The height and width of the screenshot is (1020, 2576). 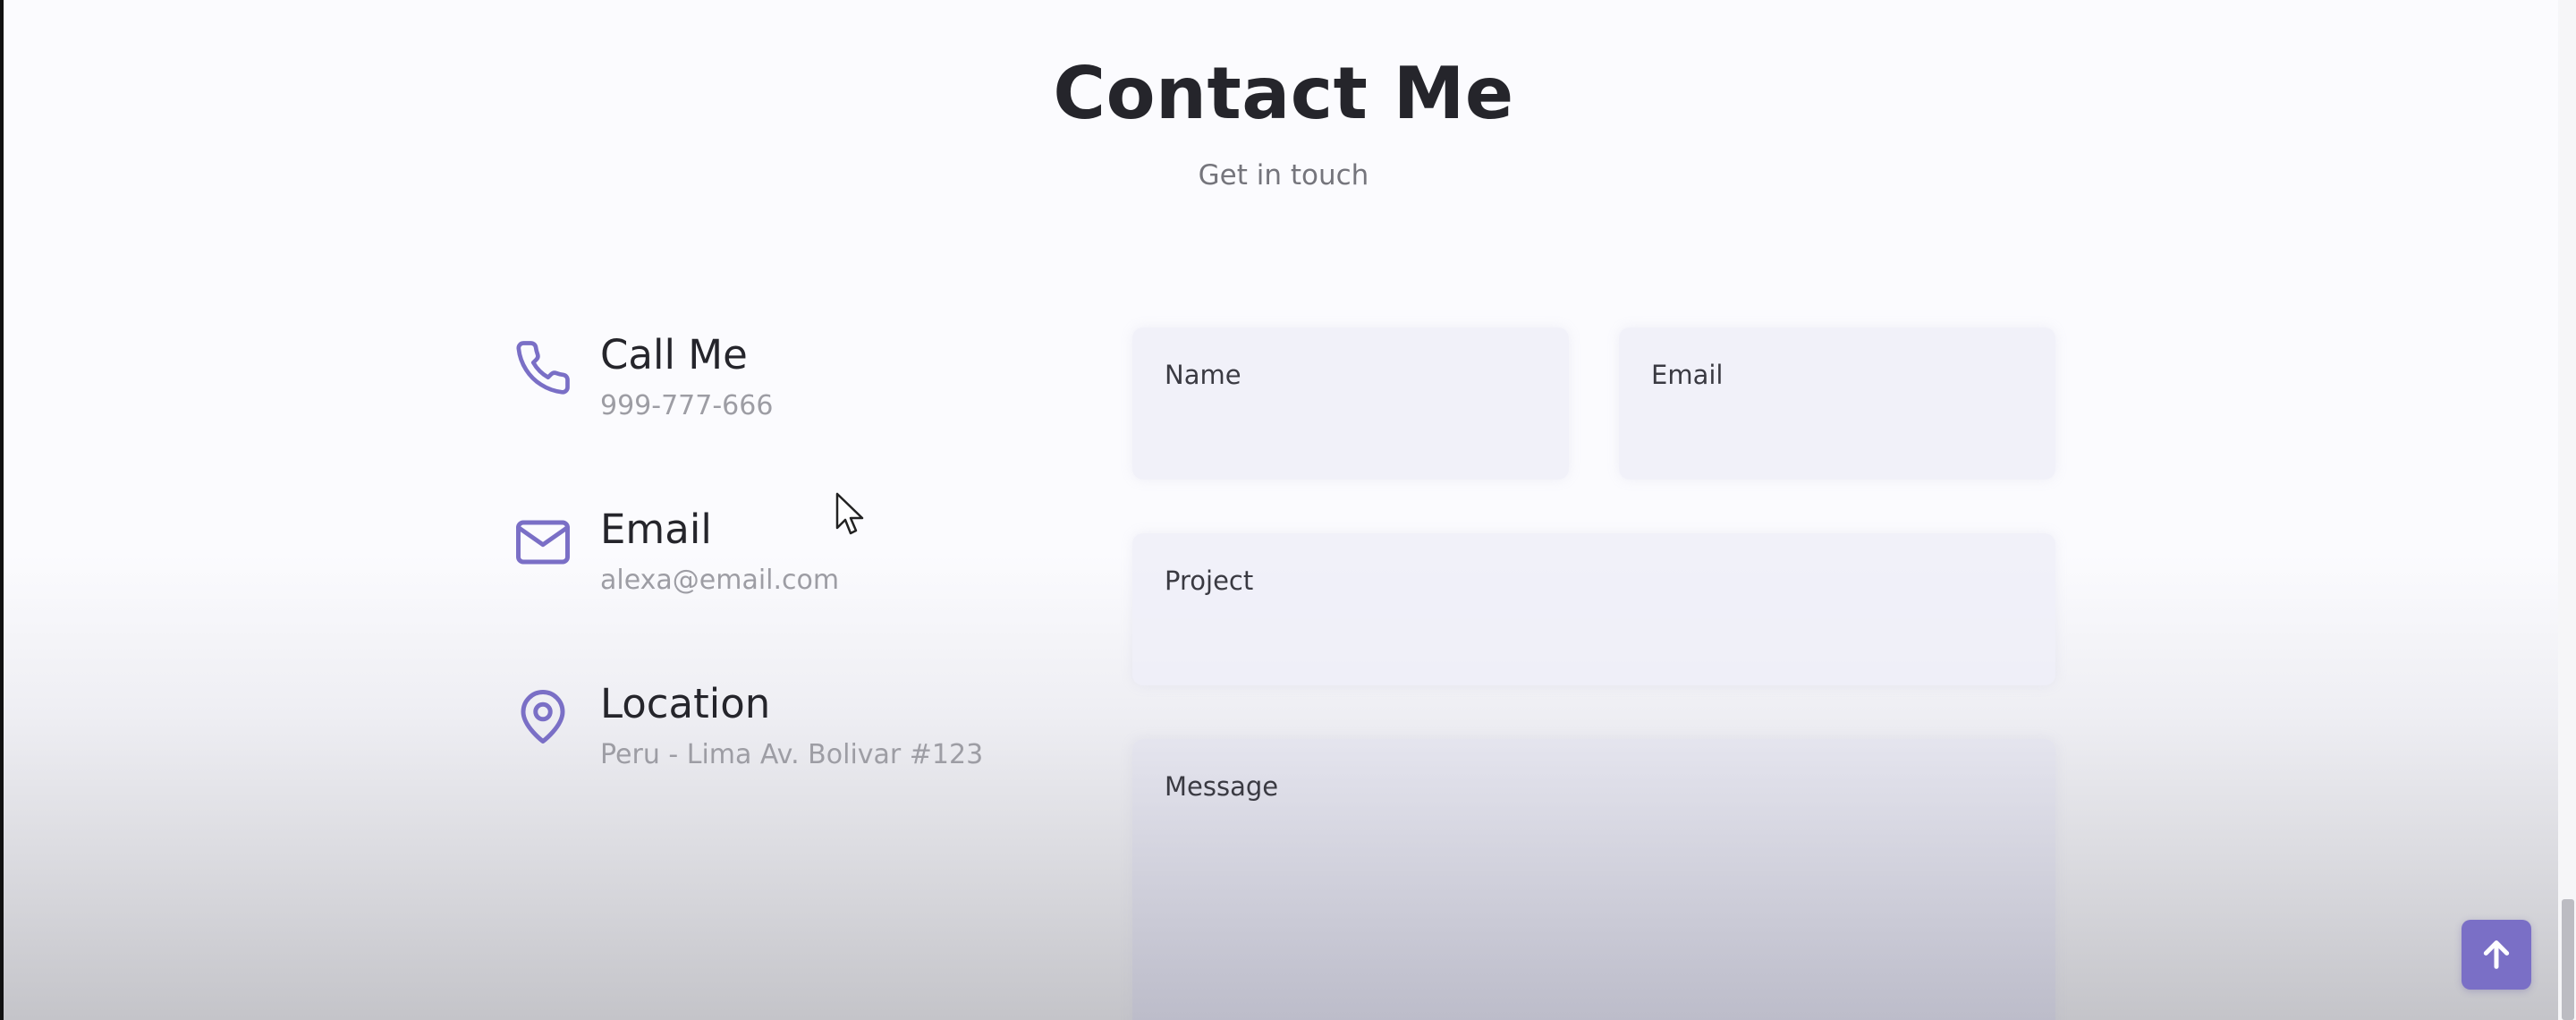 I want to click on message-textarea-label: Message, so click(x=1222, y=786).